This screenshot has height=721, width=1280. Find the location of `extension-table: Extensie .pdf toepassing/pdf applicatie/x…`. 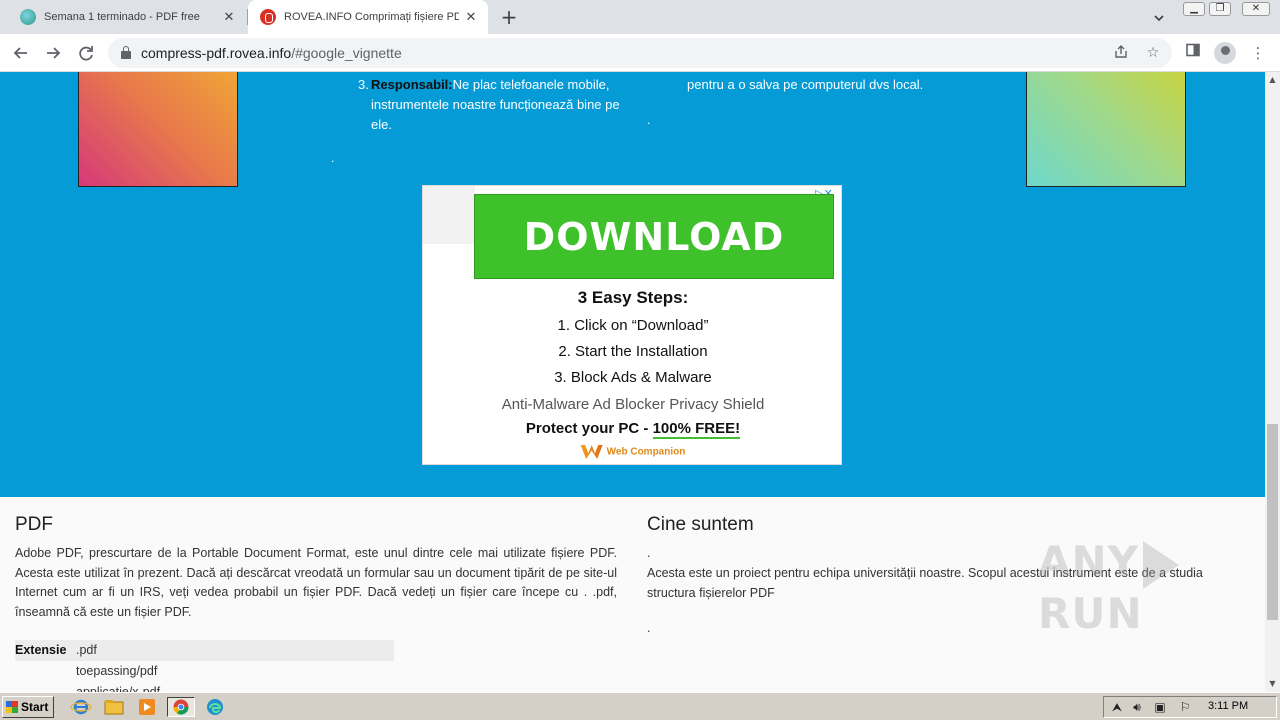

extension-table: Extensie .pdf toepassing/pdf applicatie/x… is located at coordinates (204, 666).